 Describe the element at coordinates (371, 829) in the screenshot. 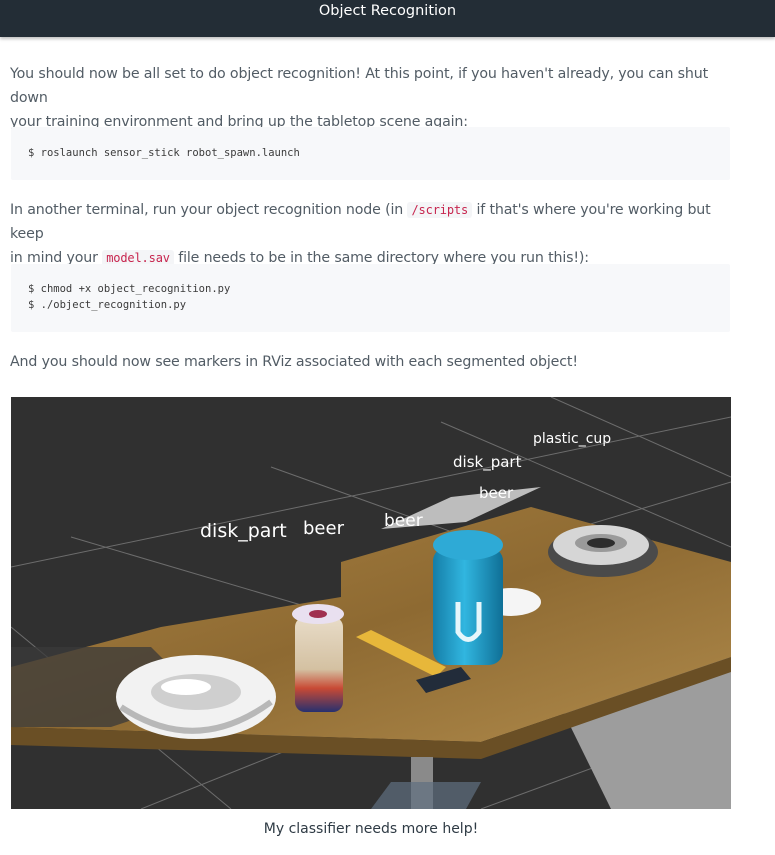

I see `image-caption: My classifier needs more help!` at that location.